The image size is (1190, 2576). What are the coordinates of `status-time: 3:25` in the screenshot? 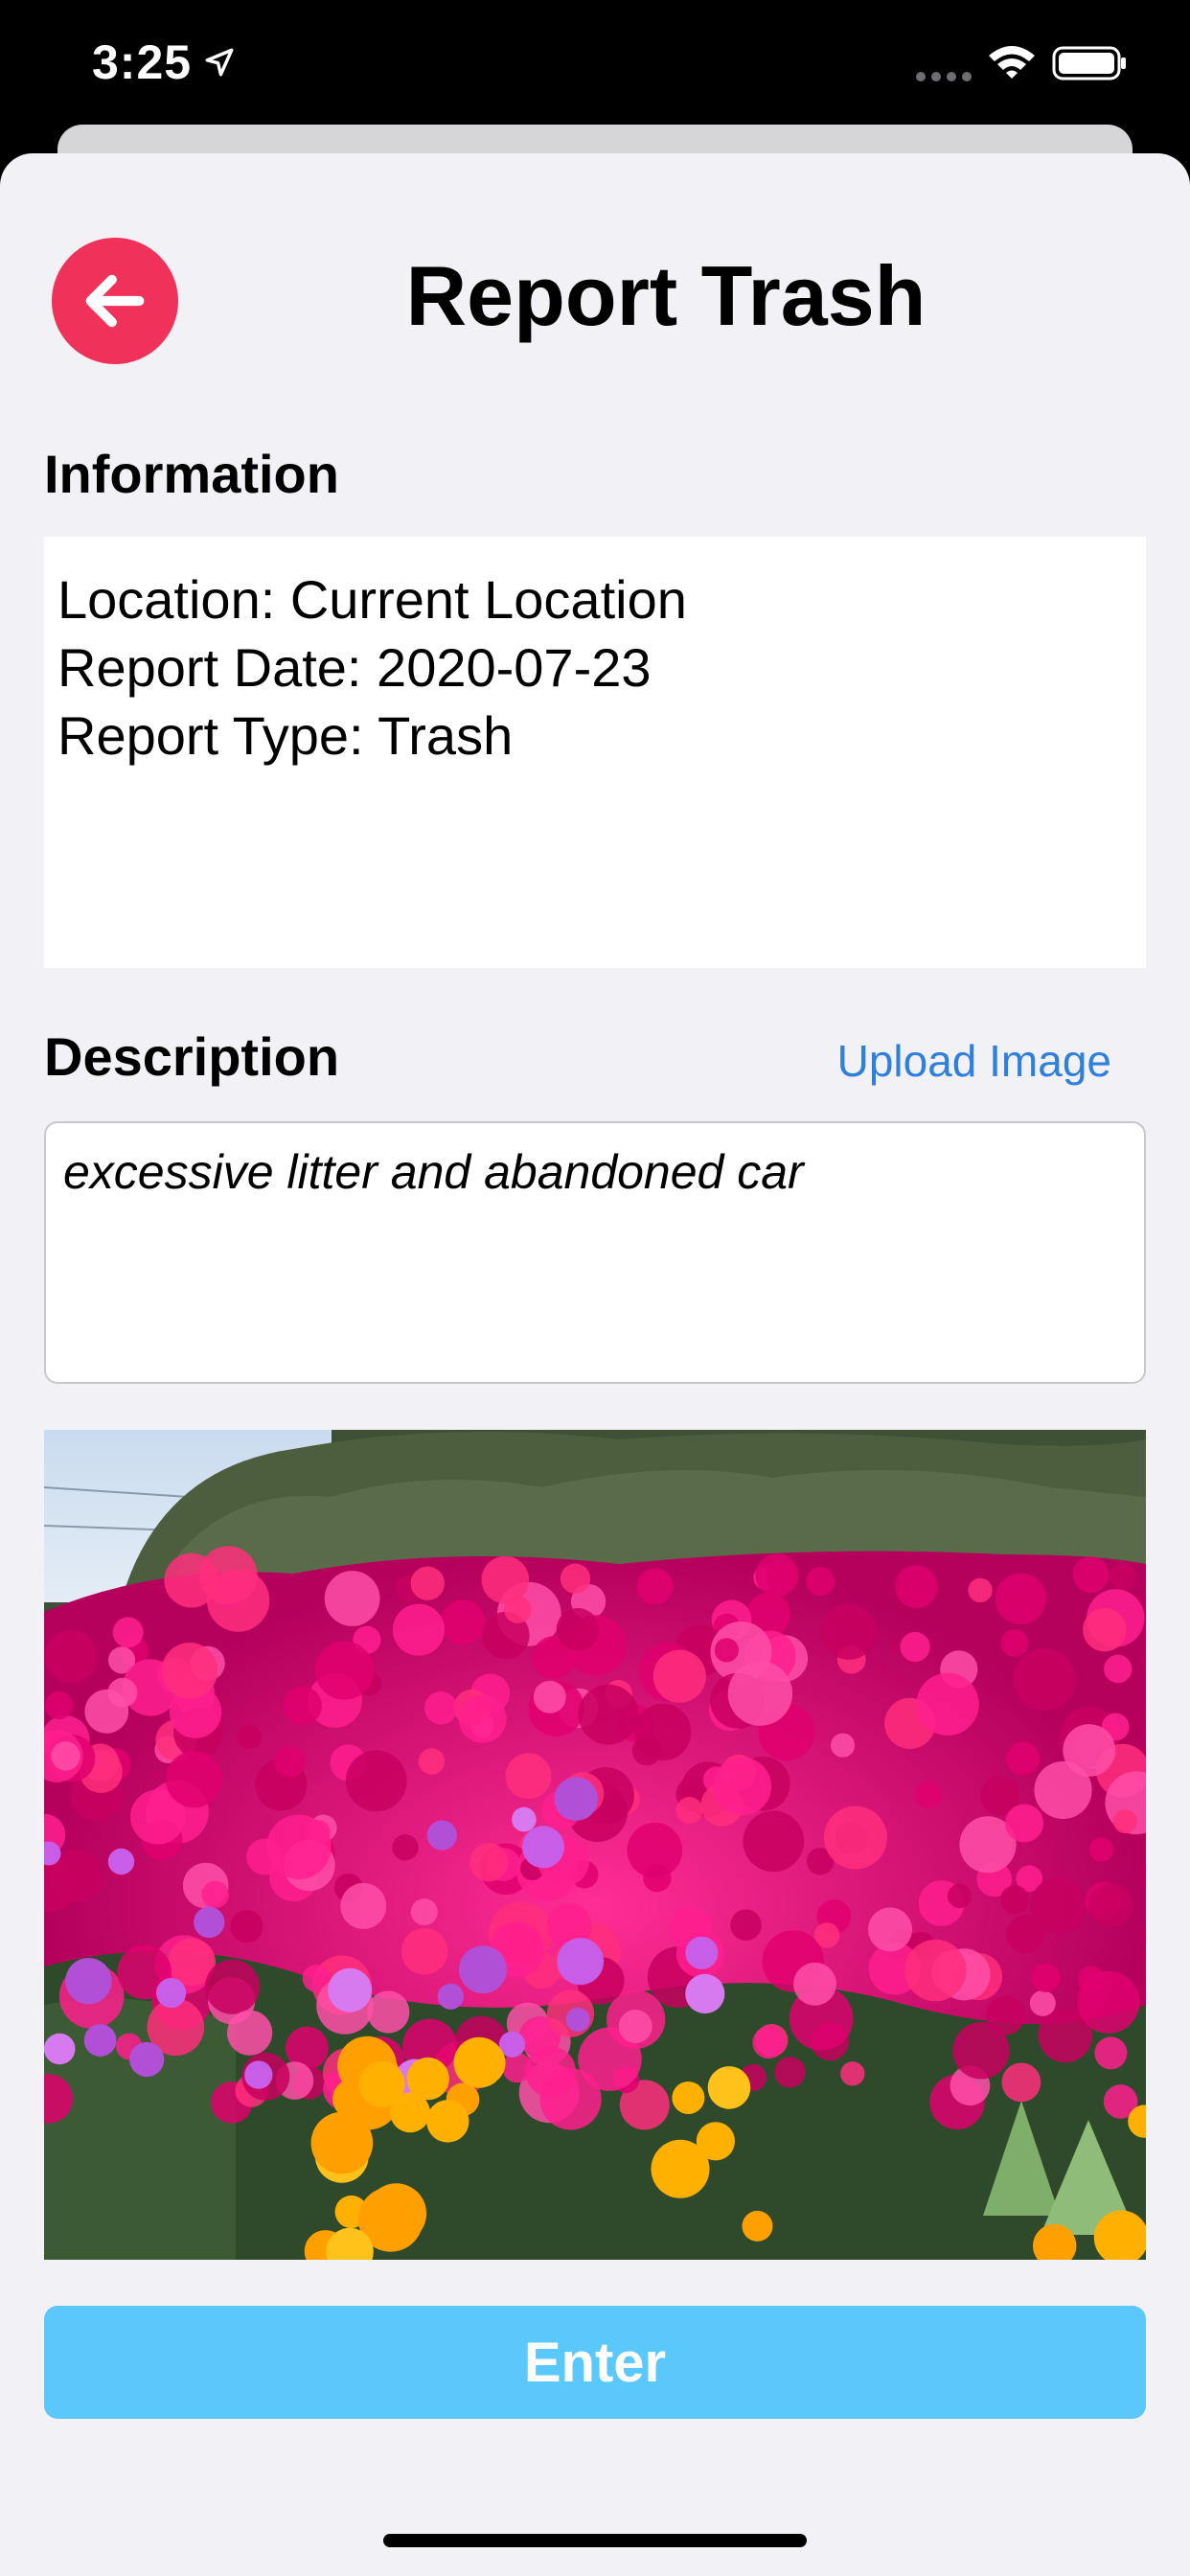 It's located at (143, 62).